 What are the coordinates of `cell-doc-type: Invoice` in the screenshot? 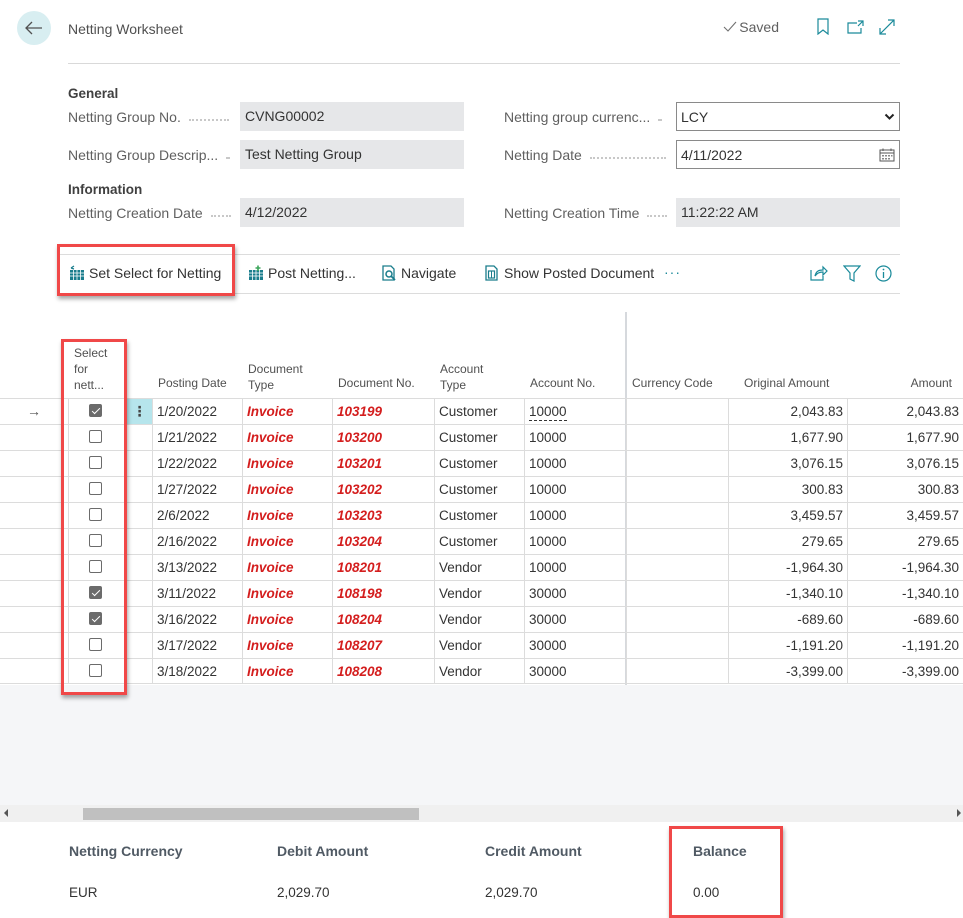 It's located at (287, 437).